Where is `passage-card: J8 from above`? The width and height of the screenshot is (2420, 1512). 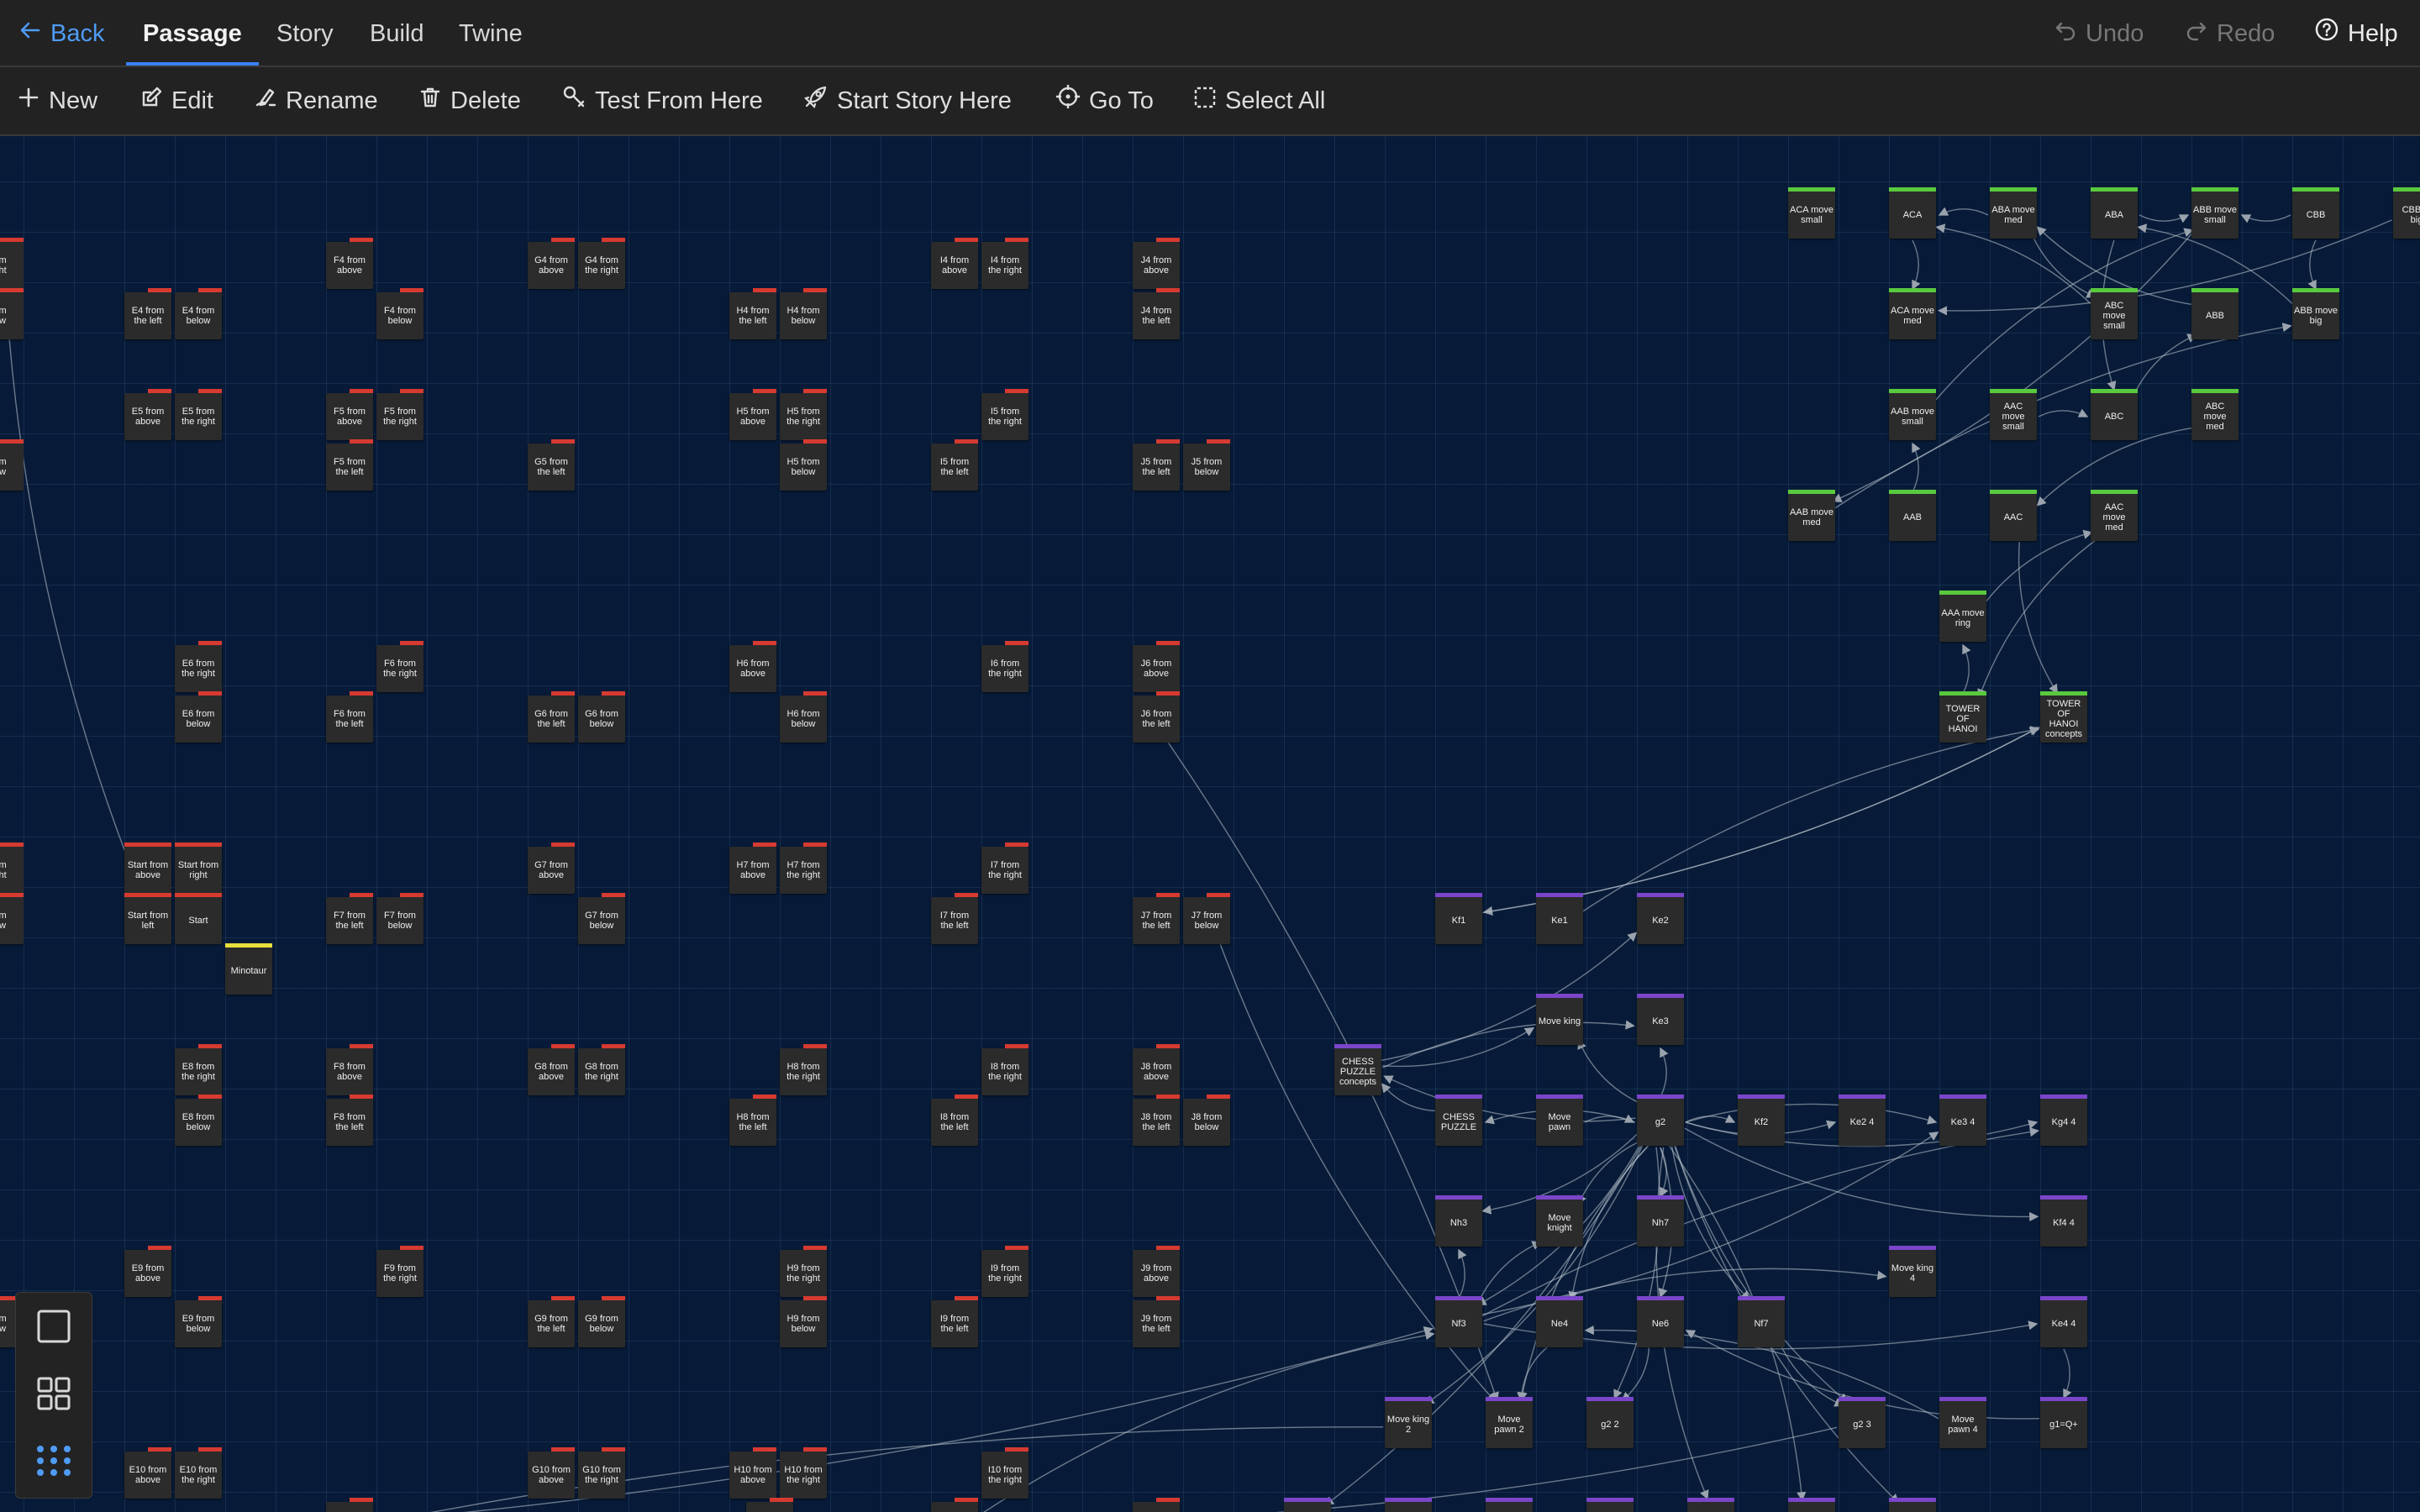 passage-card: J8 from above is located at coordinates (1156, 1069).